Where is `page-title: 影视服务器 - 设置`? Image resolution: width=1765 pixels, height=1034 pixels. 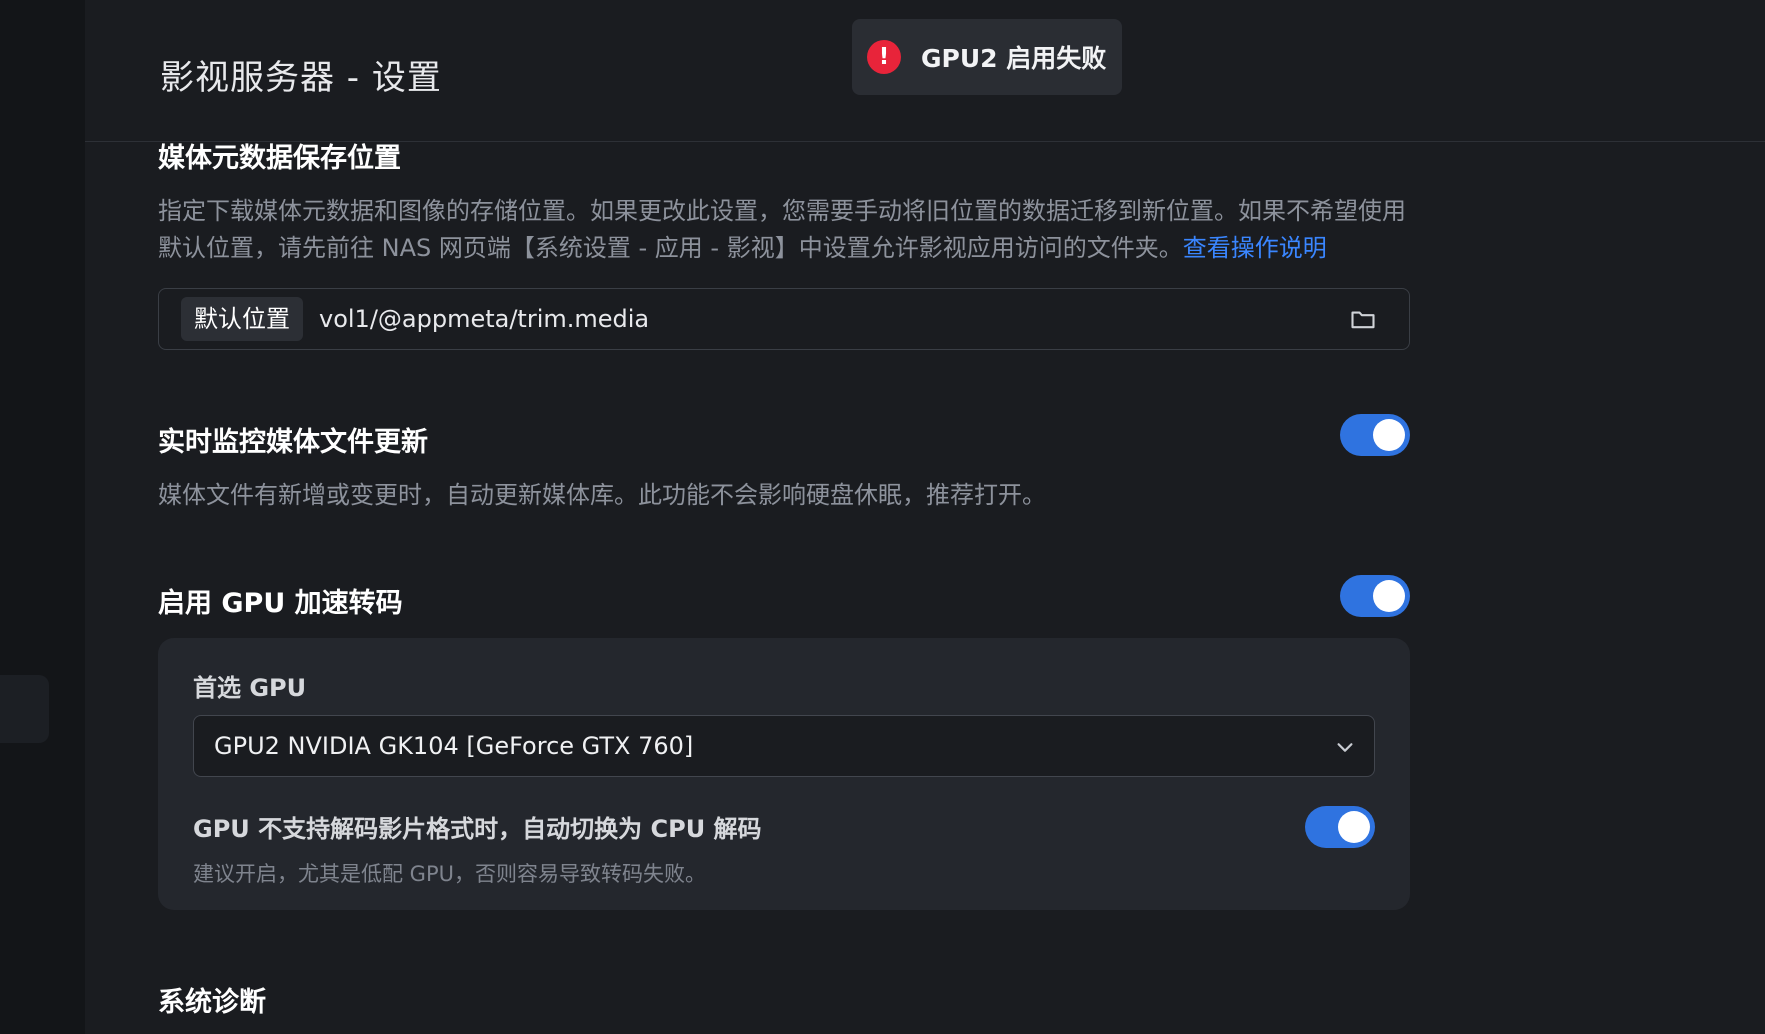 page-title: 影视服务器 - 设置 is located at coordinates (301, 78).